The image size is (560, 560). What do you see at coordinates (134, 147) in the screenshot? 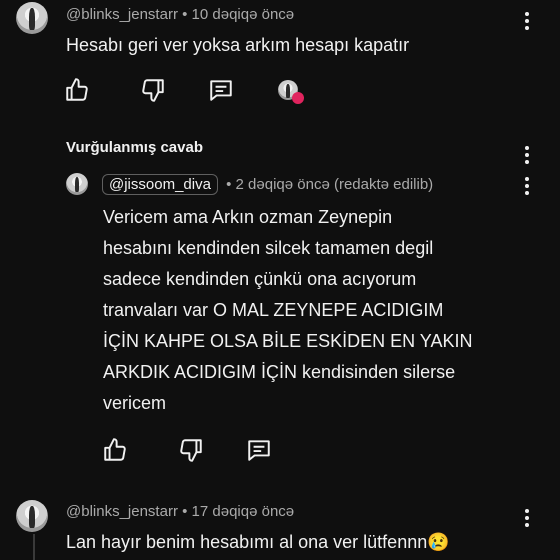
I see `highlighted-reply-label: Vurğulanmış cavab` at bounding box center [134, 147].